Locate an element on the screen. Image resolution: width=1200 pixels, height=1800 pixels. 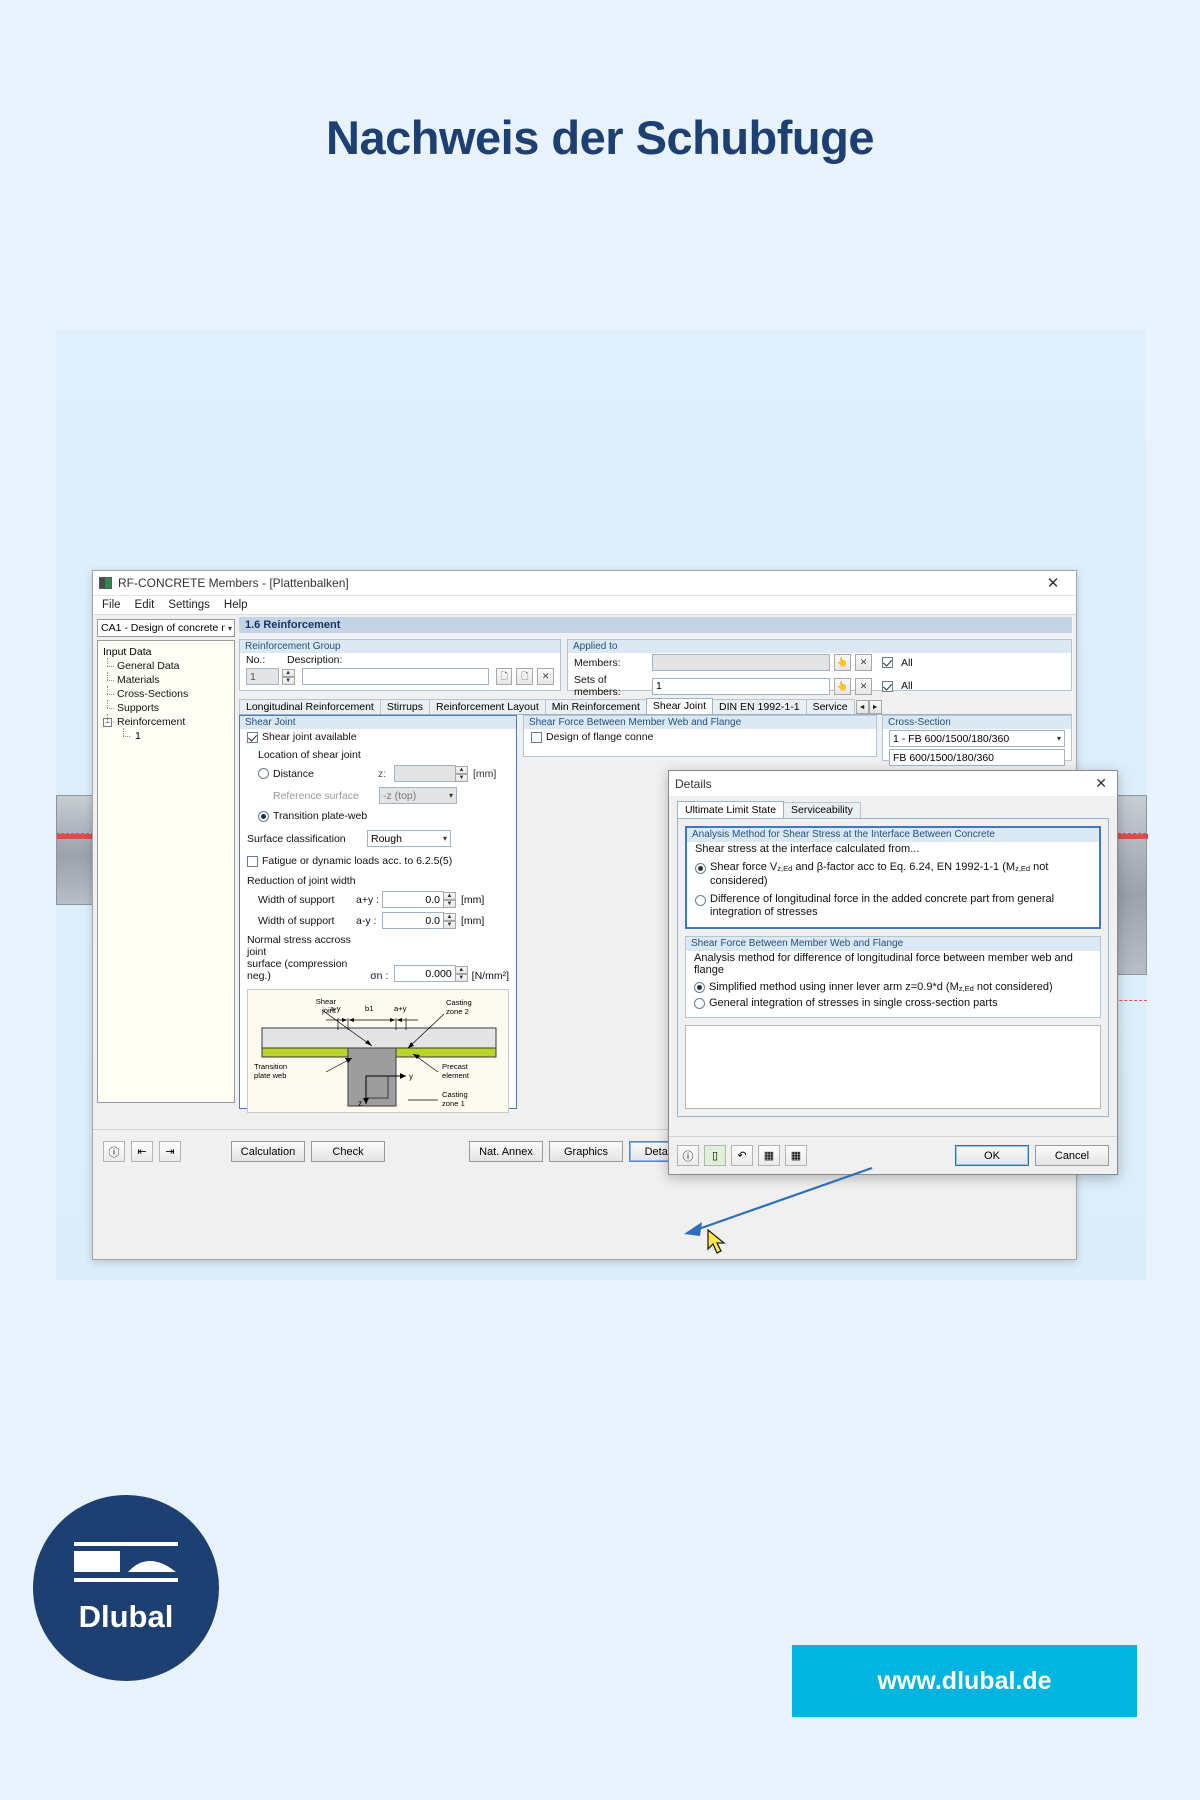
width-support-minus-stepper: ▲ ▼ is located at coordinates (449, 920).